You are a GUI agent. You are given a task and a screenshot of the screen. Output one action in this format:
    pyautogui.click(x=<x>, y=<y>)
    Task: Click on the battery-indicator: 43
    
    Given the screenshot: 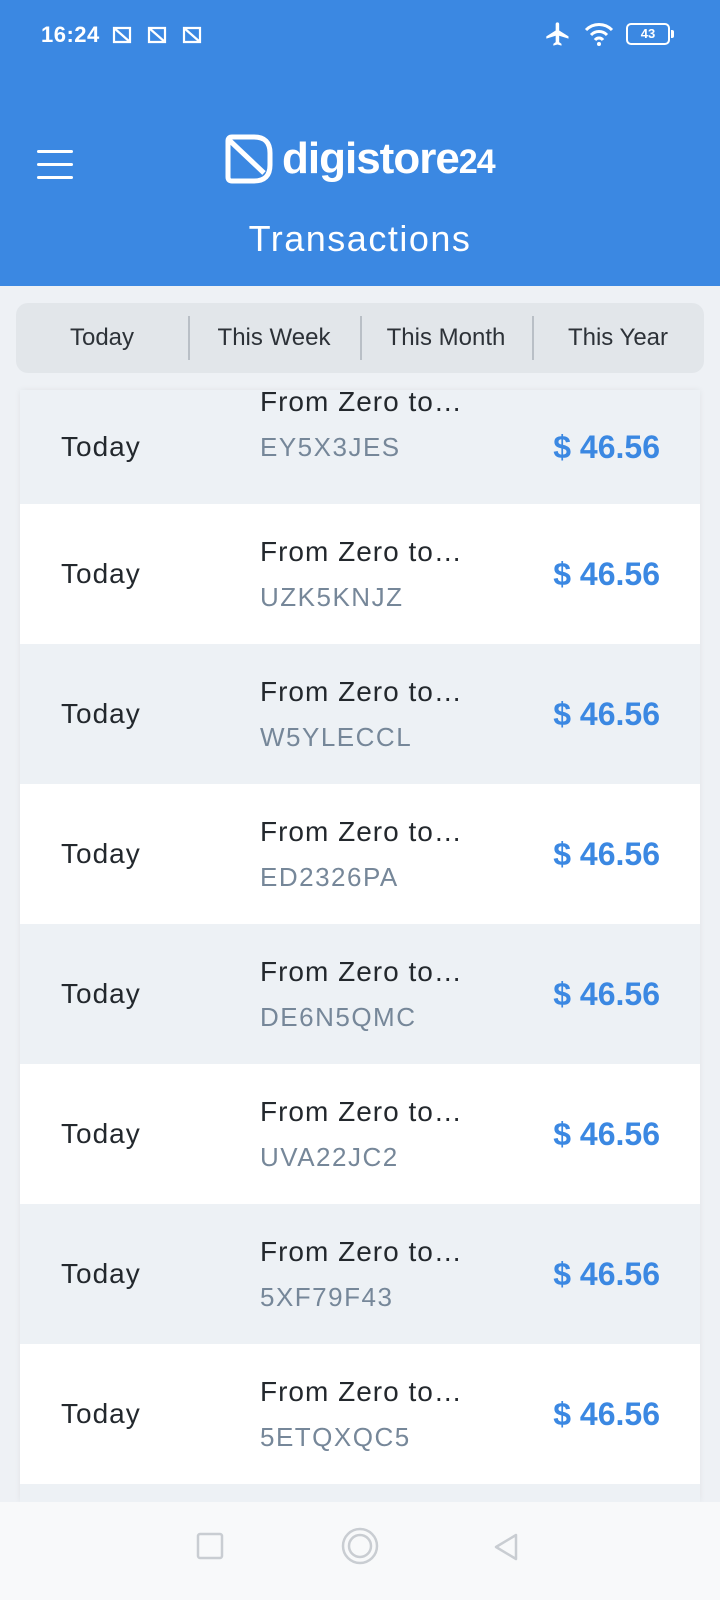 What is the action you would take?
    pyautogui.click(x=650, y=34)
    